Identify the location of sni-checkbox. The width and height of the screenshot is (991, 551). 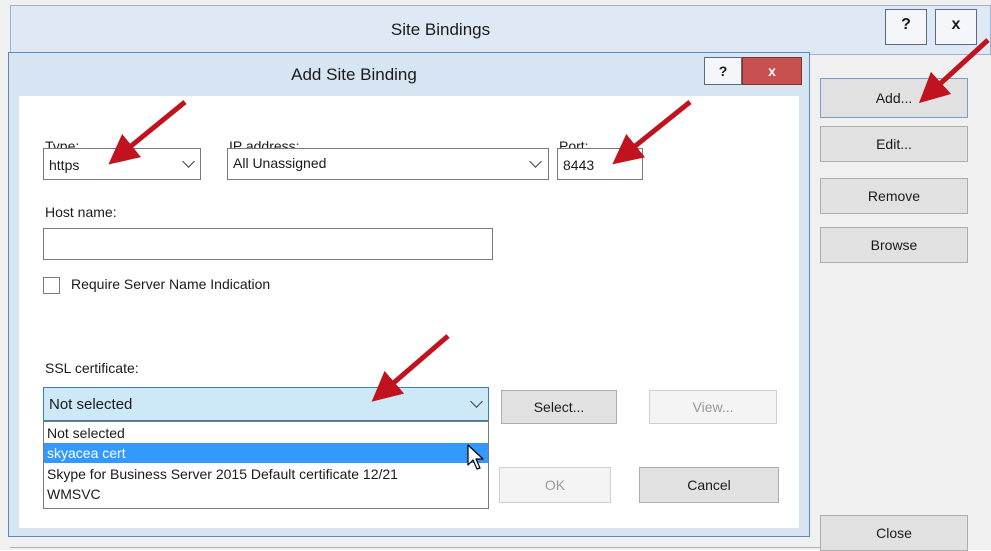
(51, 285).